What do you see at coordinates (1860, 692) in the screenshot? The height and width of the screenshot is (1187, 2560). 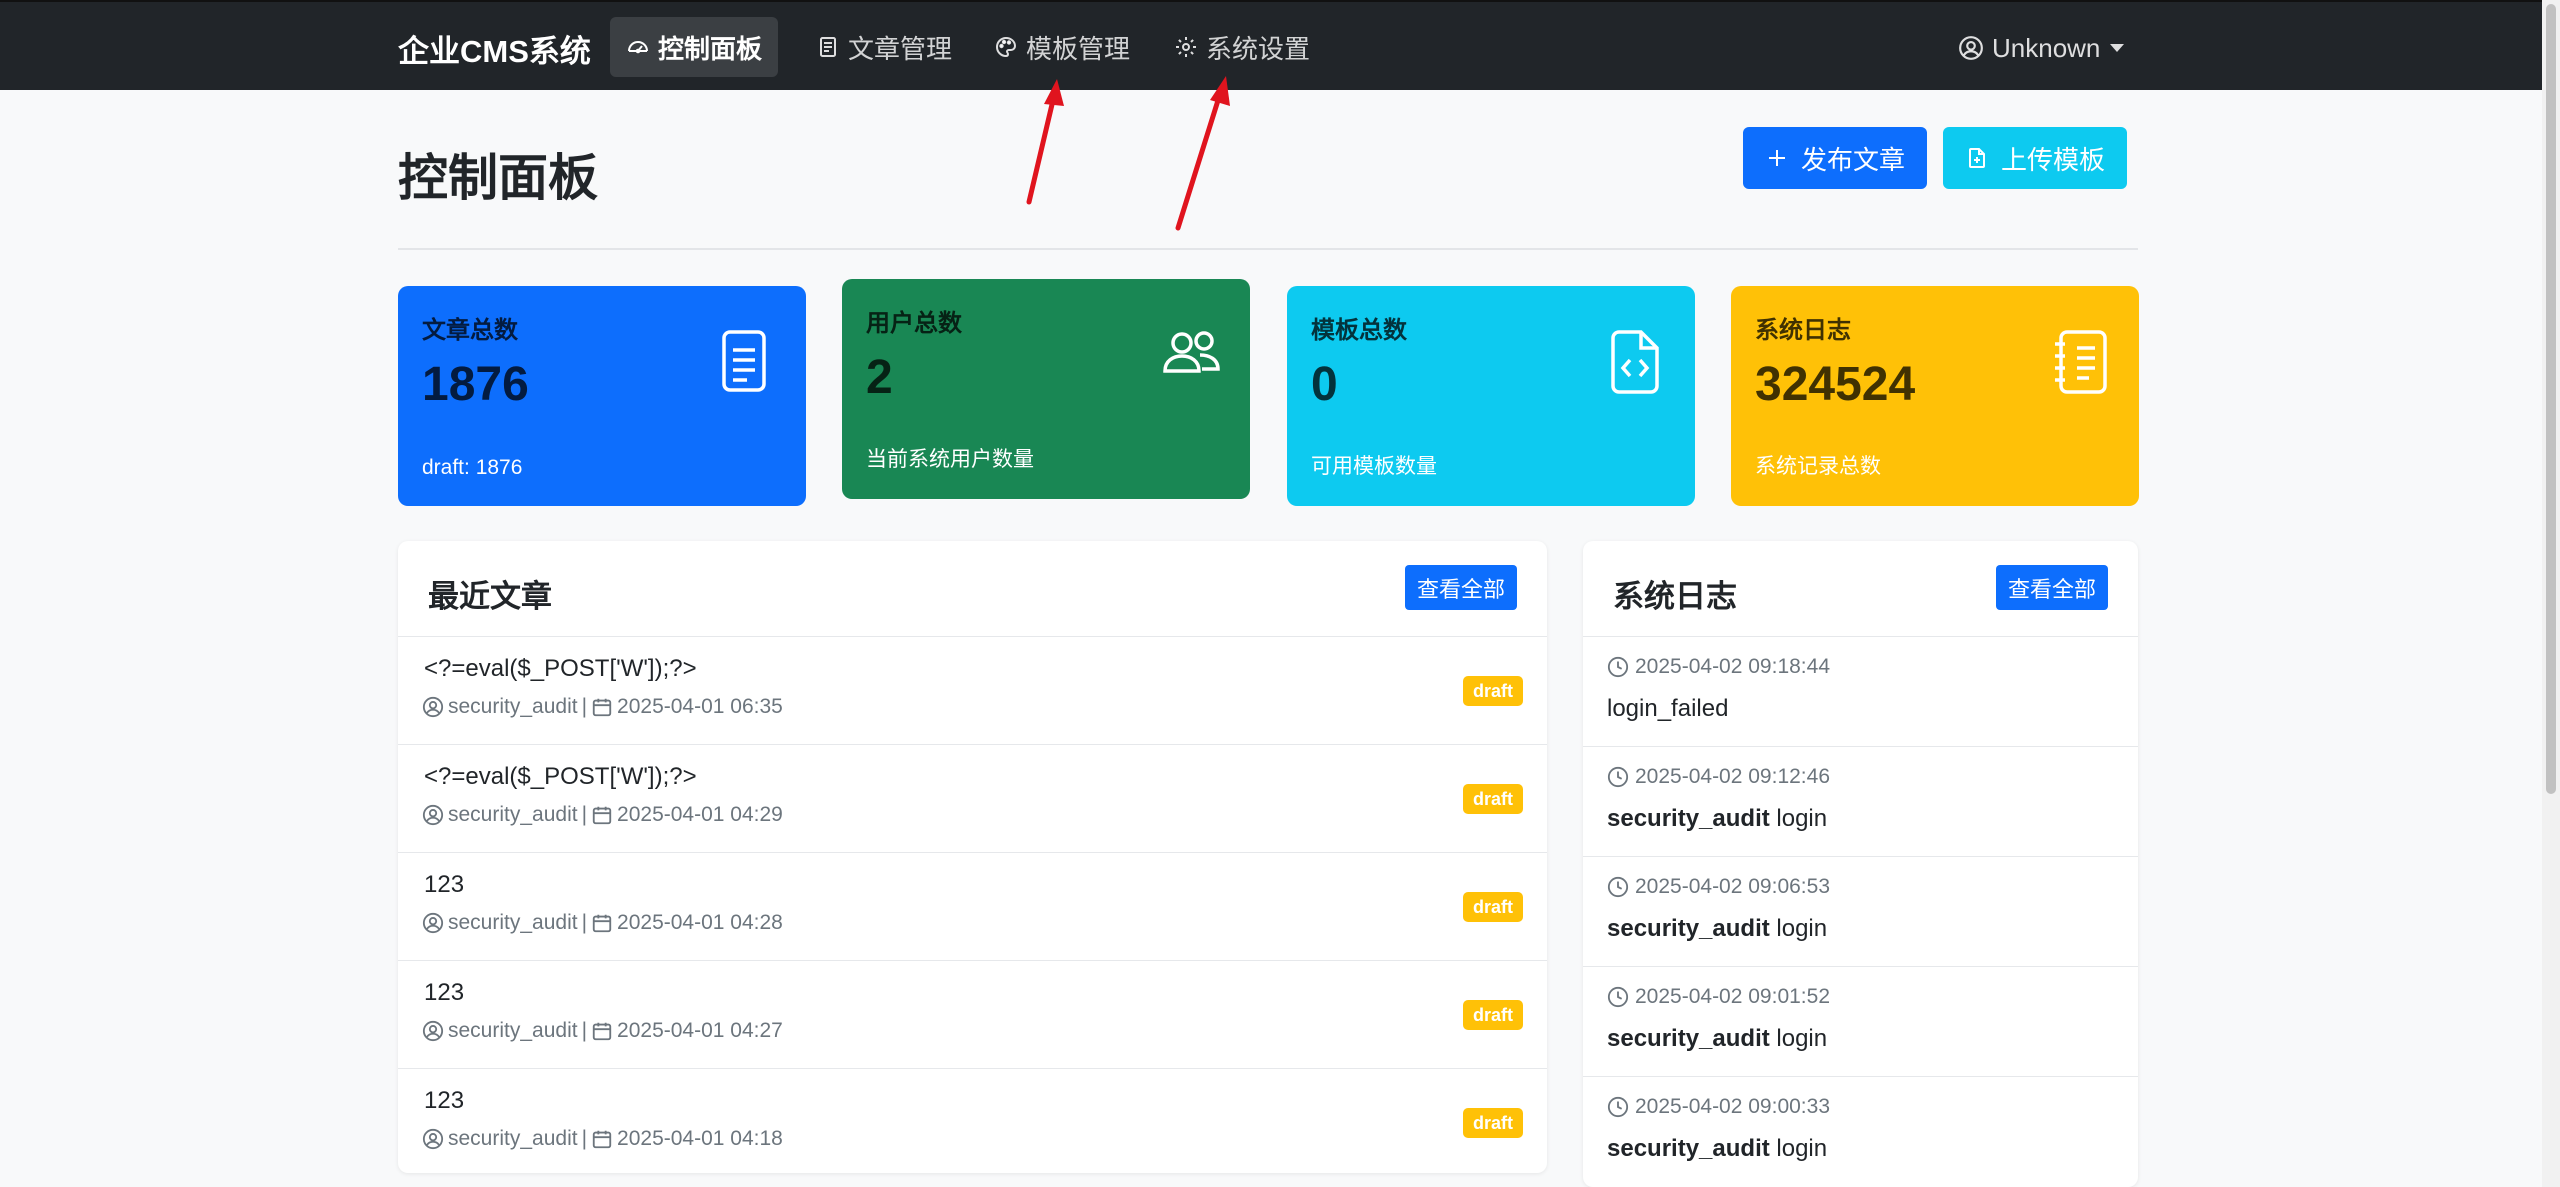 I see `log-entry: 2025-04-02 09:18:44 login_failed` at bounding box center [1860, 692].